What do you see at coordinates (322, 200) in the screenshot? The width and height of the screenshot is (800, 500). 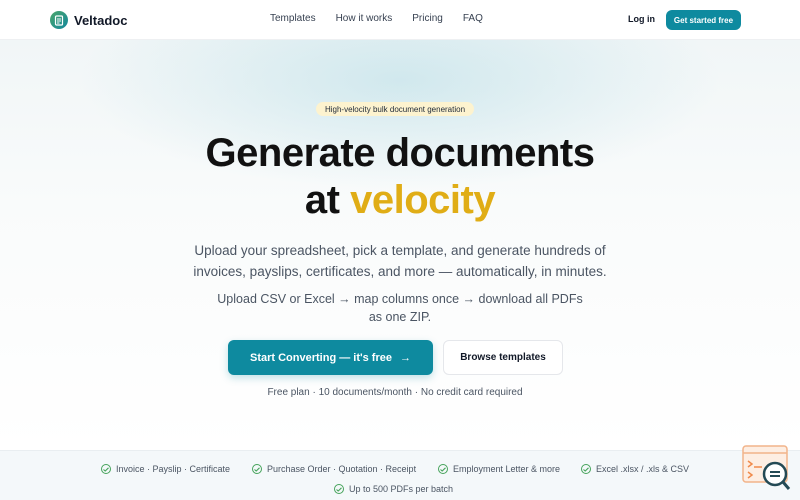 I see `headline-at: at` at bounding box center [322, 200].